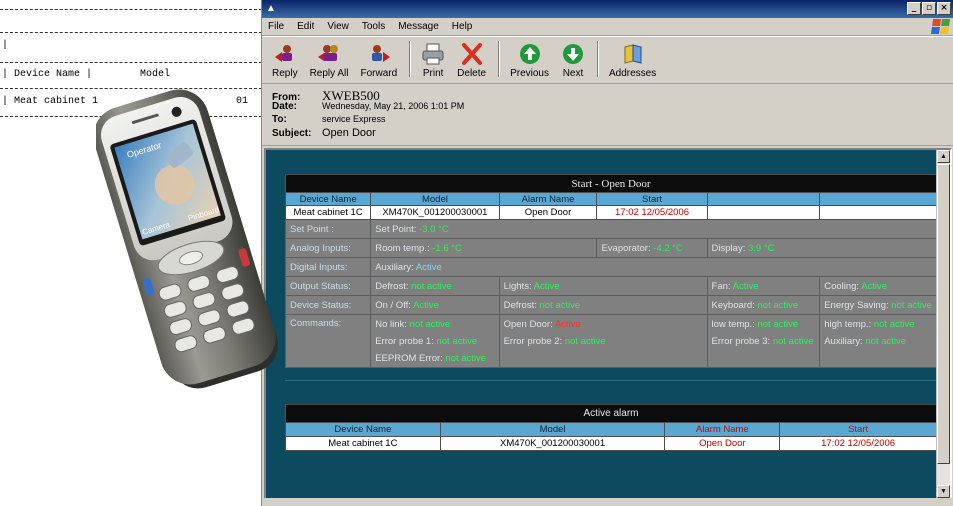 This screenshot has height=506, width=953. I want to click on table-data-row: | Meat cabinet 1, so click(50, 101).